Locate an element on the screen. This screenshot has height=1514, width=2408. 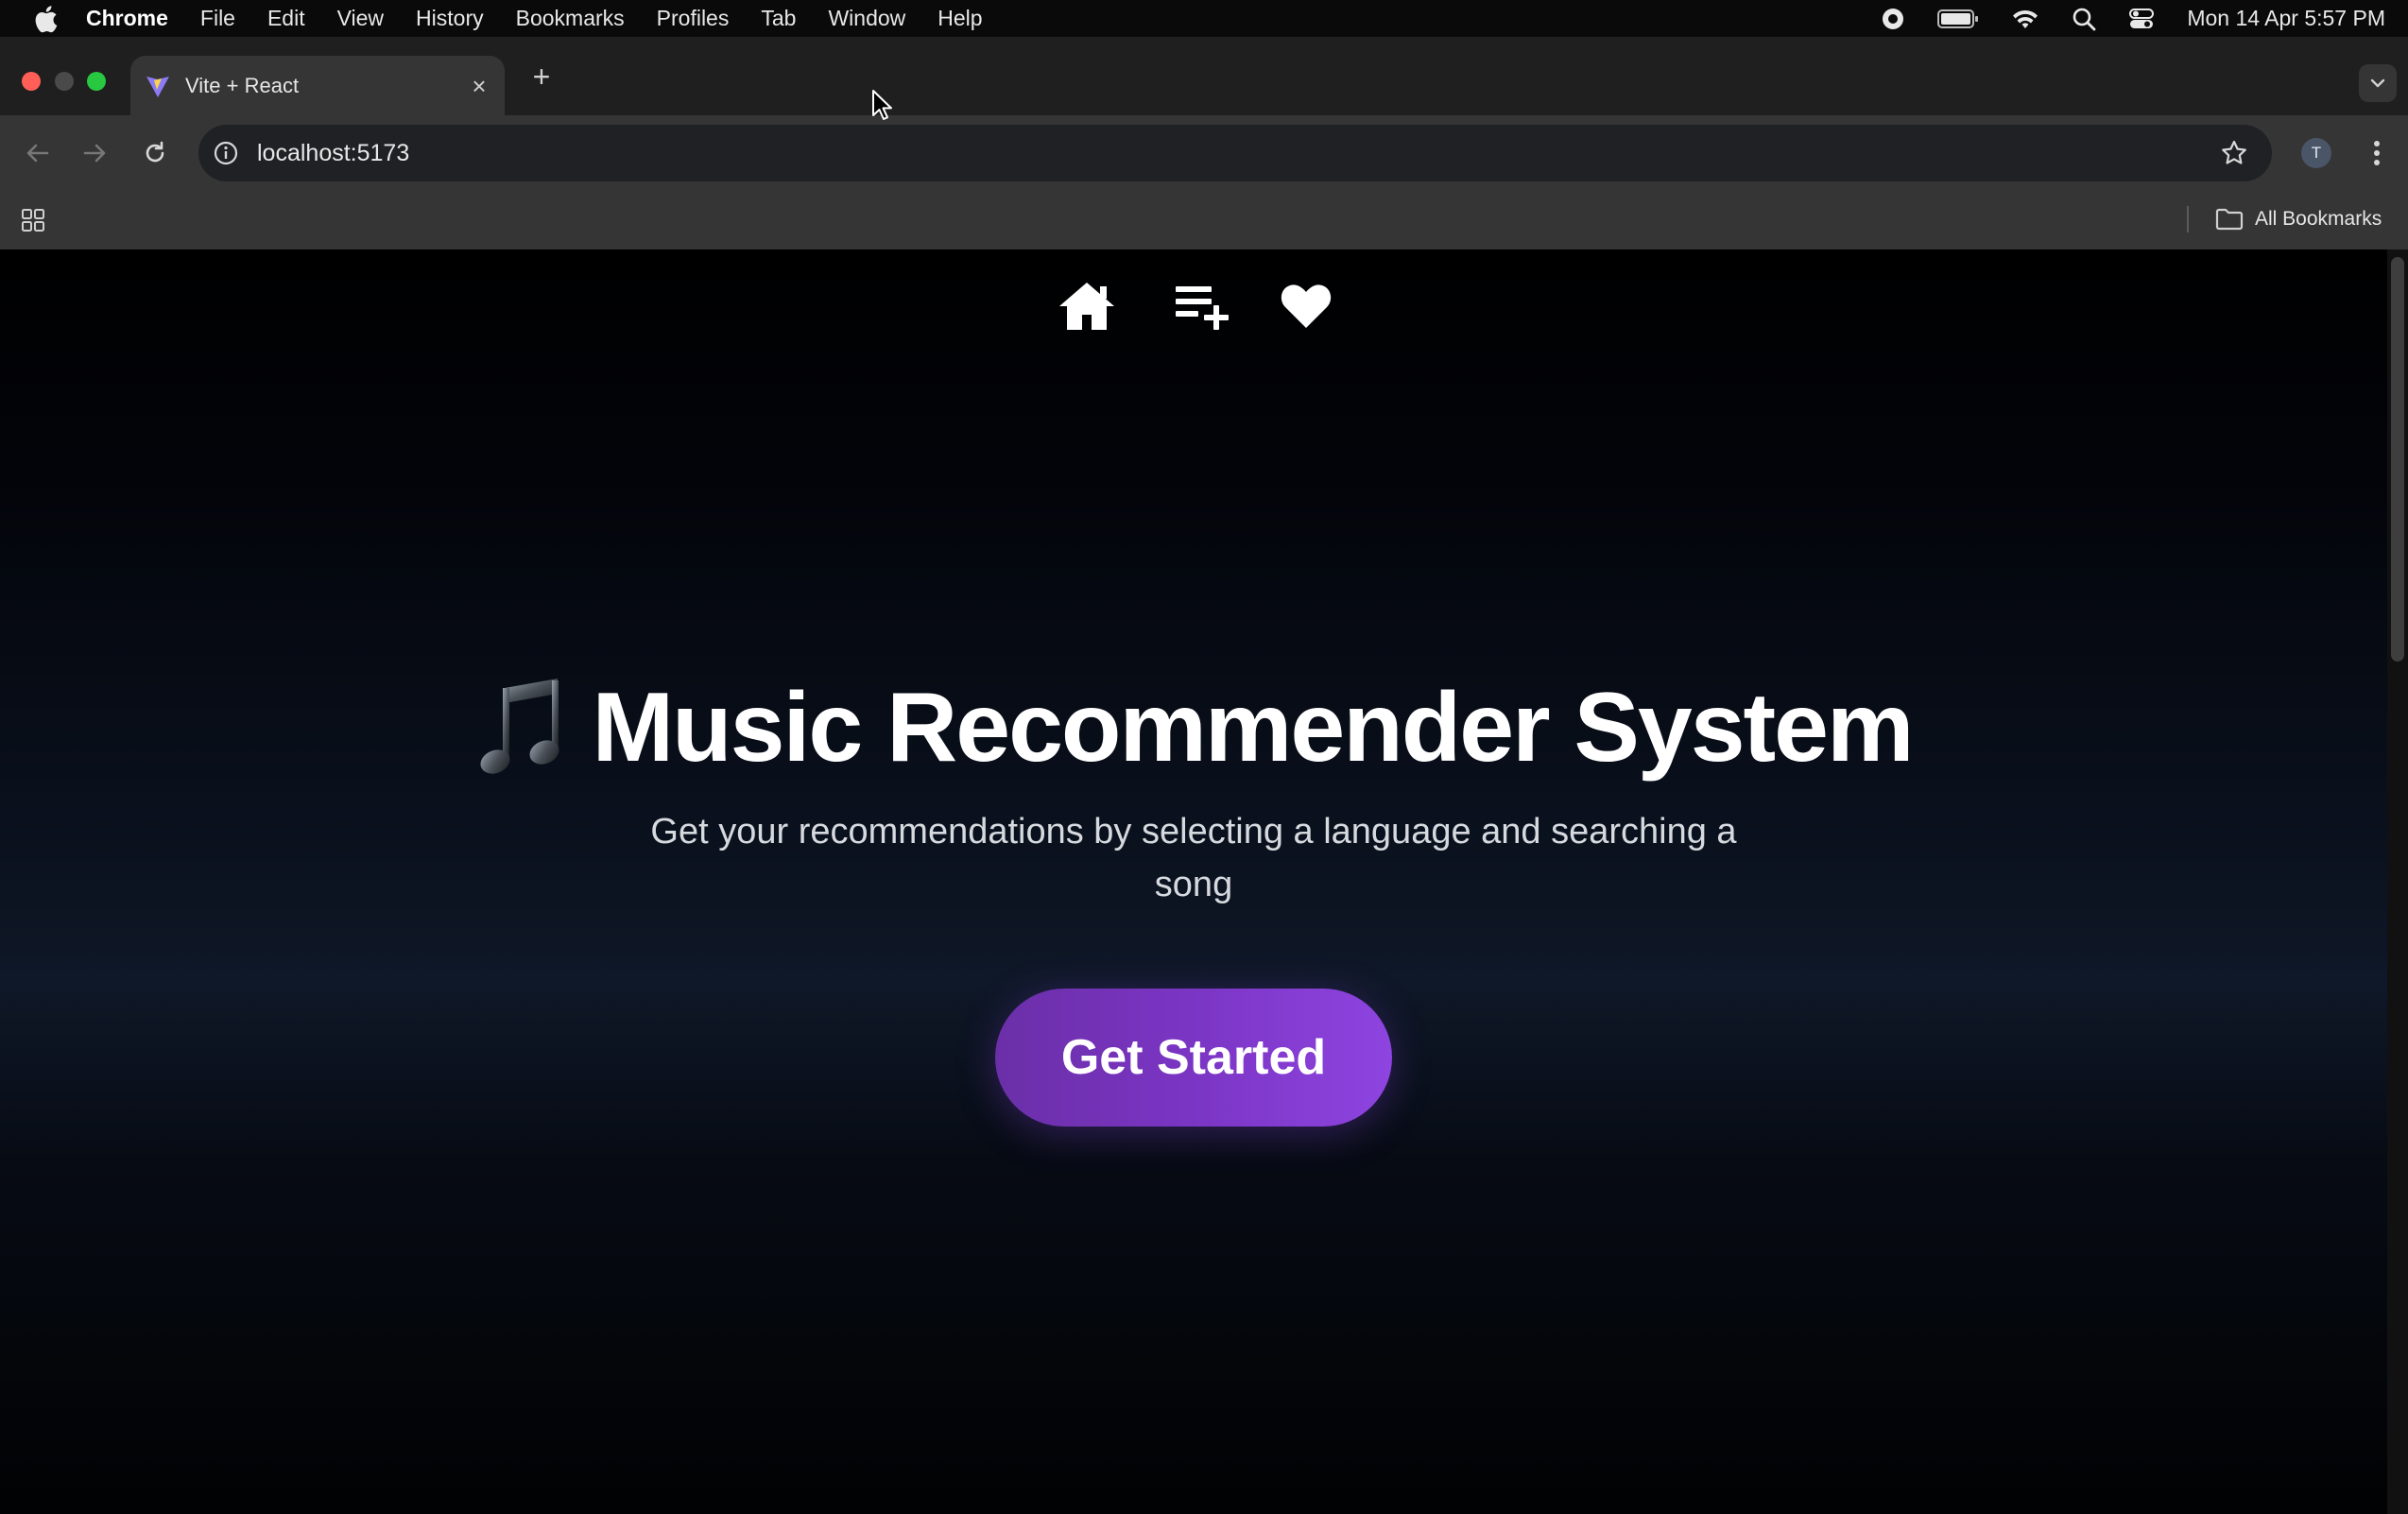
app-navbar is located at coordinates (1198, 306).